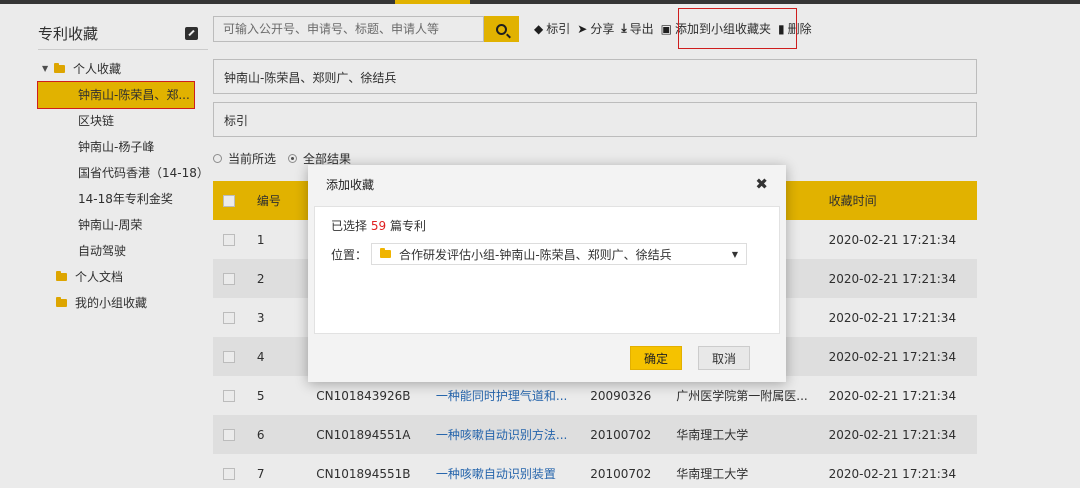 The width and height of the screenshot is (1080, 488). Describe the element at coordinates (349, 254) in the screenshot. I see `location-label: 位置：` at that location.